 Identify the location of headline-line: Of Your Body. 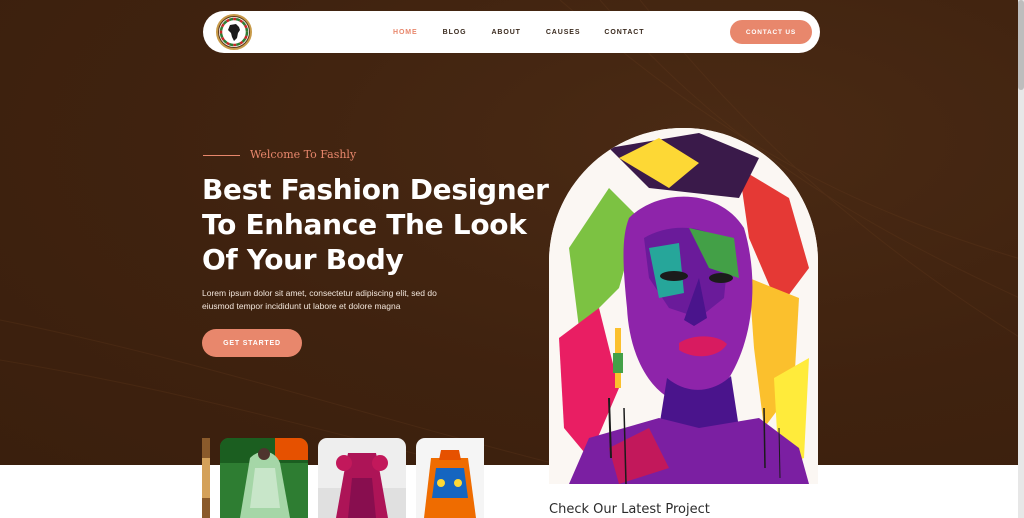
(303, 259).